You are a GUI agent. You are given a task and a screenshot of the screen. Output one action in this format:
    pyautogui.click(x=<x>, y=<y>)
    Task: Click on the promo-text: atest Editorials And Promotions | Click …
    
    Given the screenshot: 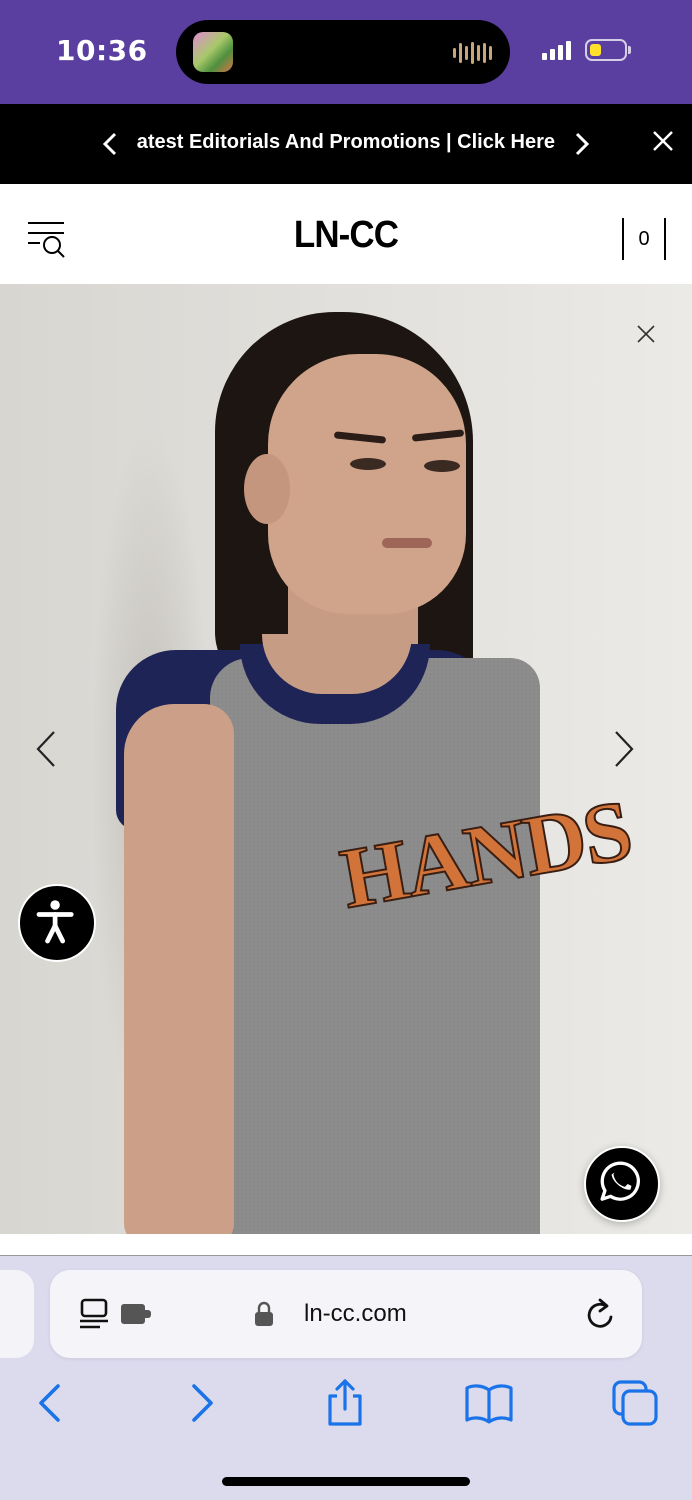 What is the action you would take?
    pyautogui.click(x=346, y=142)
    